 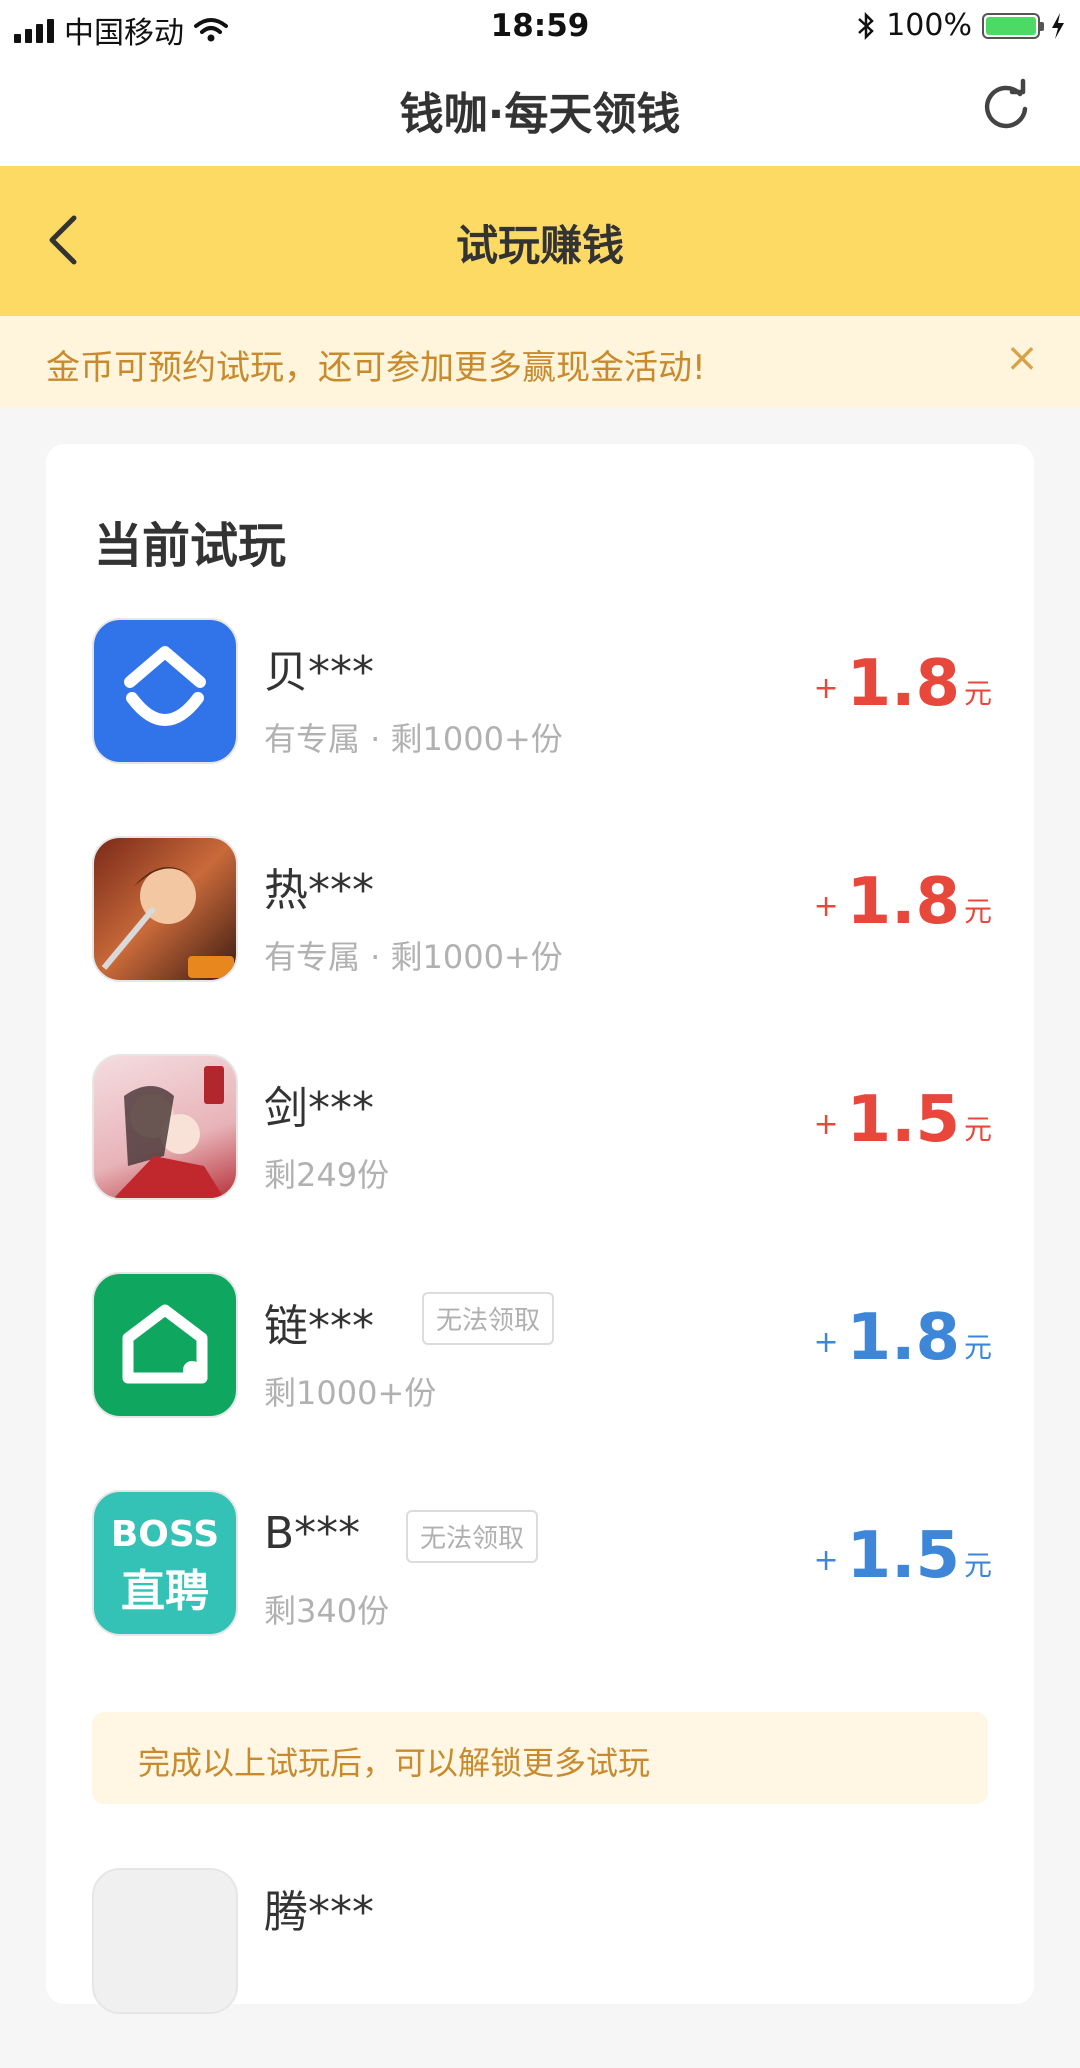 I want to click on item-name: B***, so click(x=312, y=1533).